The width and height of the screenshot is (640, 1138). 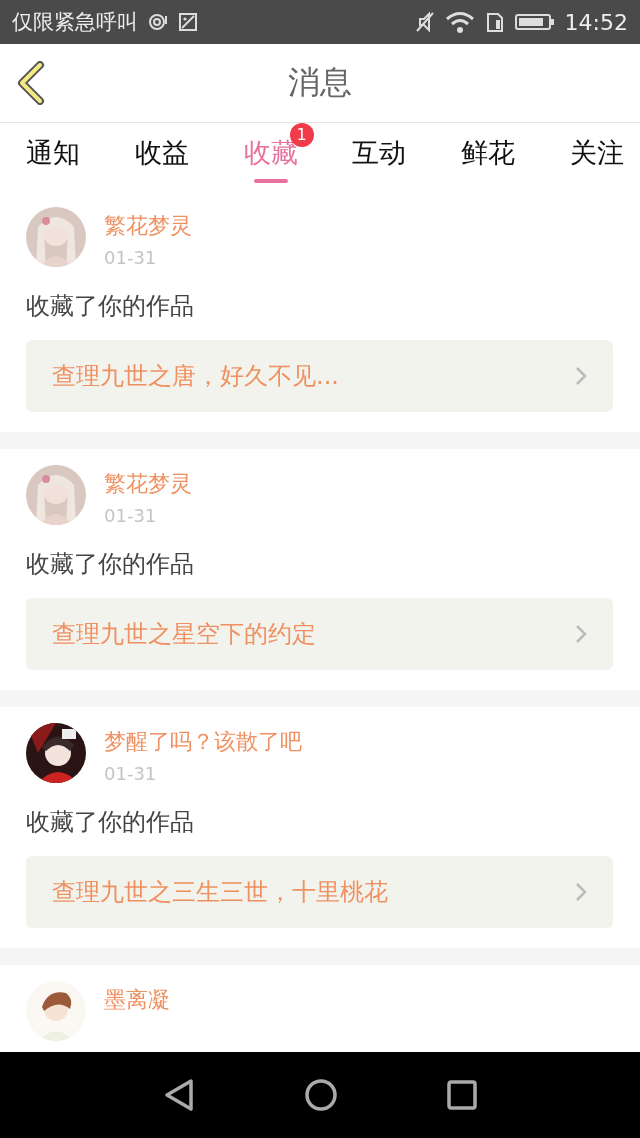 What do you see at coordinates (203, 742) in the screenshot?
I see `user-name: 梦醒了吗？该散了吧` at bounding box center [203, 742].